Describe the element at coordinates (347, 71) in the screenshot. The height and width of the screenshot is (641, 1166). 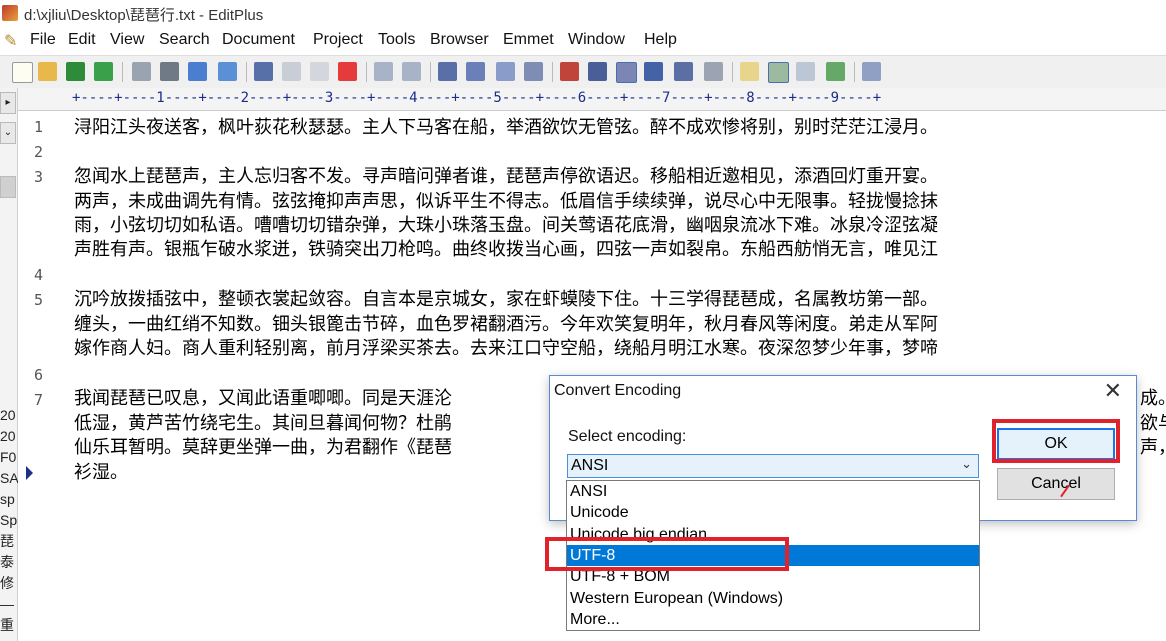
I see `delete-icon` at that location.